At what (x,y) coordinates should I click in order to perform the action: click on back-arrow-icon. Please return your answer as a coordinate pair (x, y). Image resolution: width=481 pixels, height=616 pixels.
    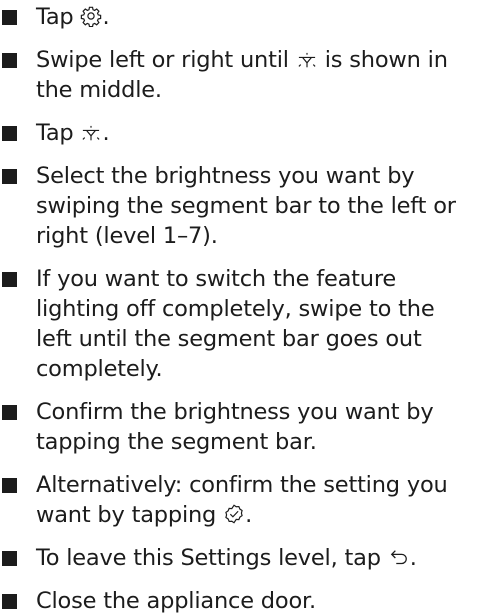
    Looking at the image, I should click on (399, 558).